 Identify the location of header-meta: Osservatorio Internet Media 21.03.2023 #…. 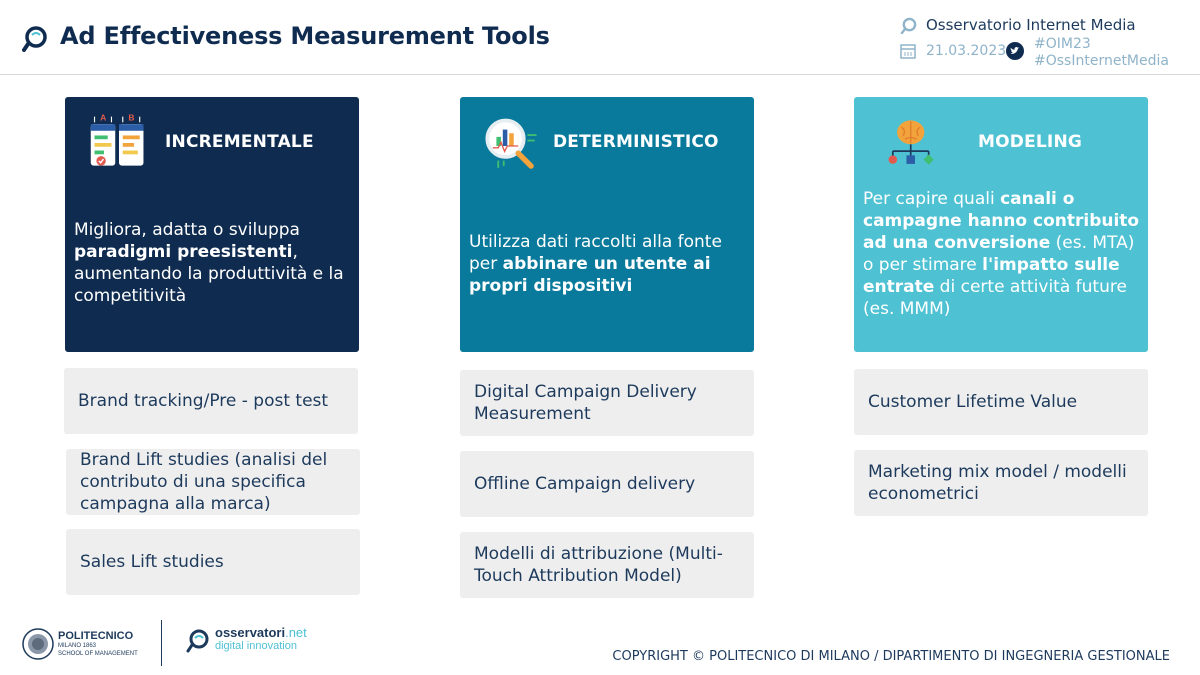
(1040, 46).